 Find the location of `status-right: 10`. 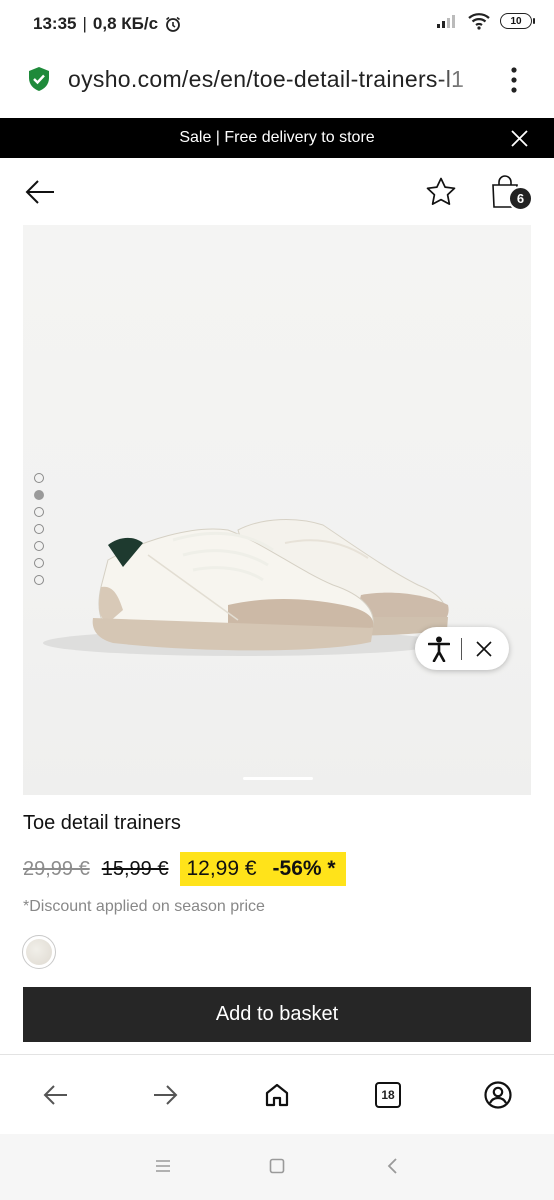

status-right: 10 is located at coordinates (485, 21).